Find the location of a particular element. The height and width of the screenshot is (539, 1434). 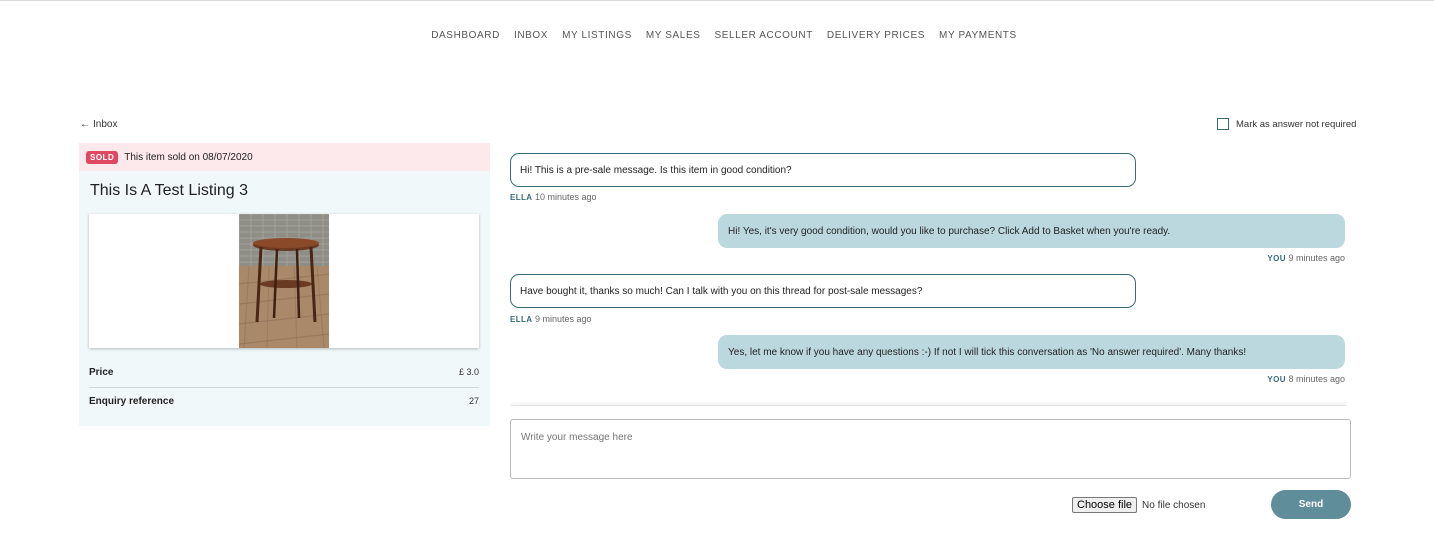

nav-my-payments: MY PAYMENTS is located at coordinates (978, 35).